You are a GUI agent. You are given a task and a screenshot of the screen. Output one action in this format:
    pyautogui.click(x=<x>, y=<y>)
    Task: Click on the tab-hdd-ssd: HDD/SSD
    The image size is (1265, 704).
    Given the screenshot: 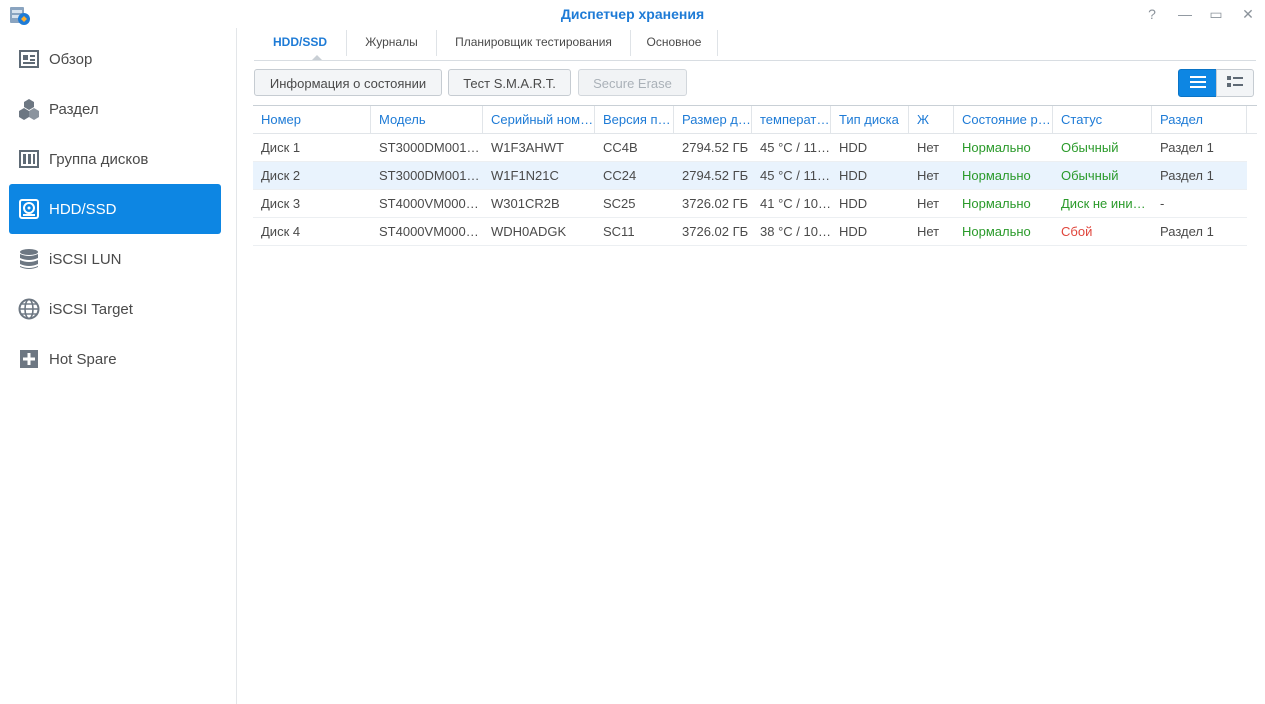 What is the action you would take?
    pyautogui.click(x=300, y=44)
    